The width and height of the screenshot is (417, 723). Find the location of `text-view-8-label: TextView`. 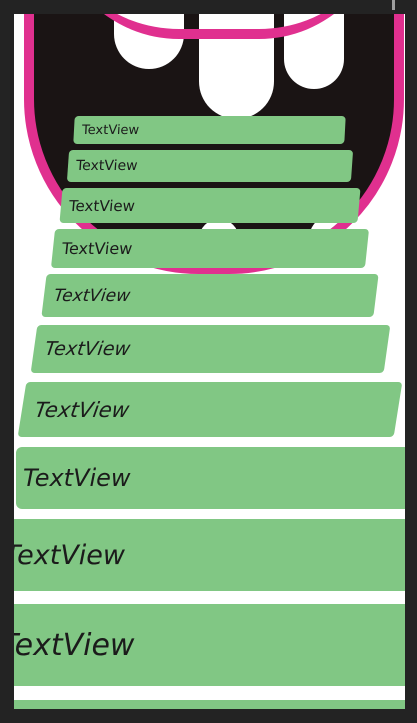

text-view-8-label: TextView is located at coordinates (77, 478).